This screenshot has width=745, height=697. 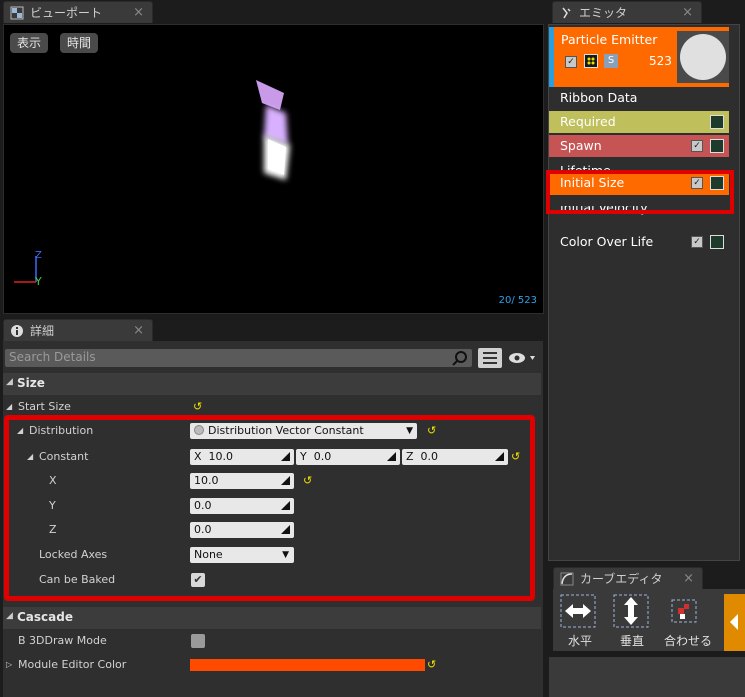 What do you see at coordinates (567, 579) in the screenshot?
I see `curve-editor-icon` at bounding box center [567, 579].